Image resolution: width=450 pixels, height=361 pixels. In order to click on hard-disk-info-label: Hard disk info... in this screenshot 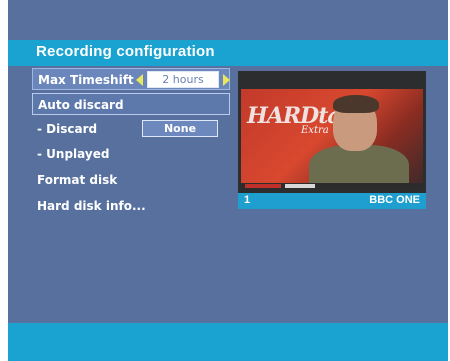, I will do `click(91, 206)`.